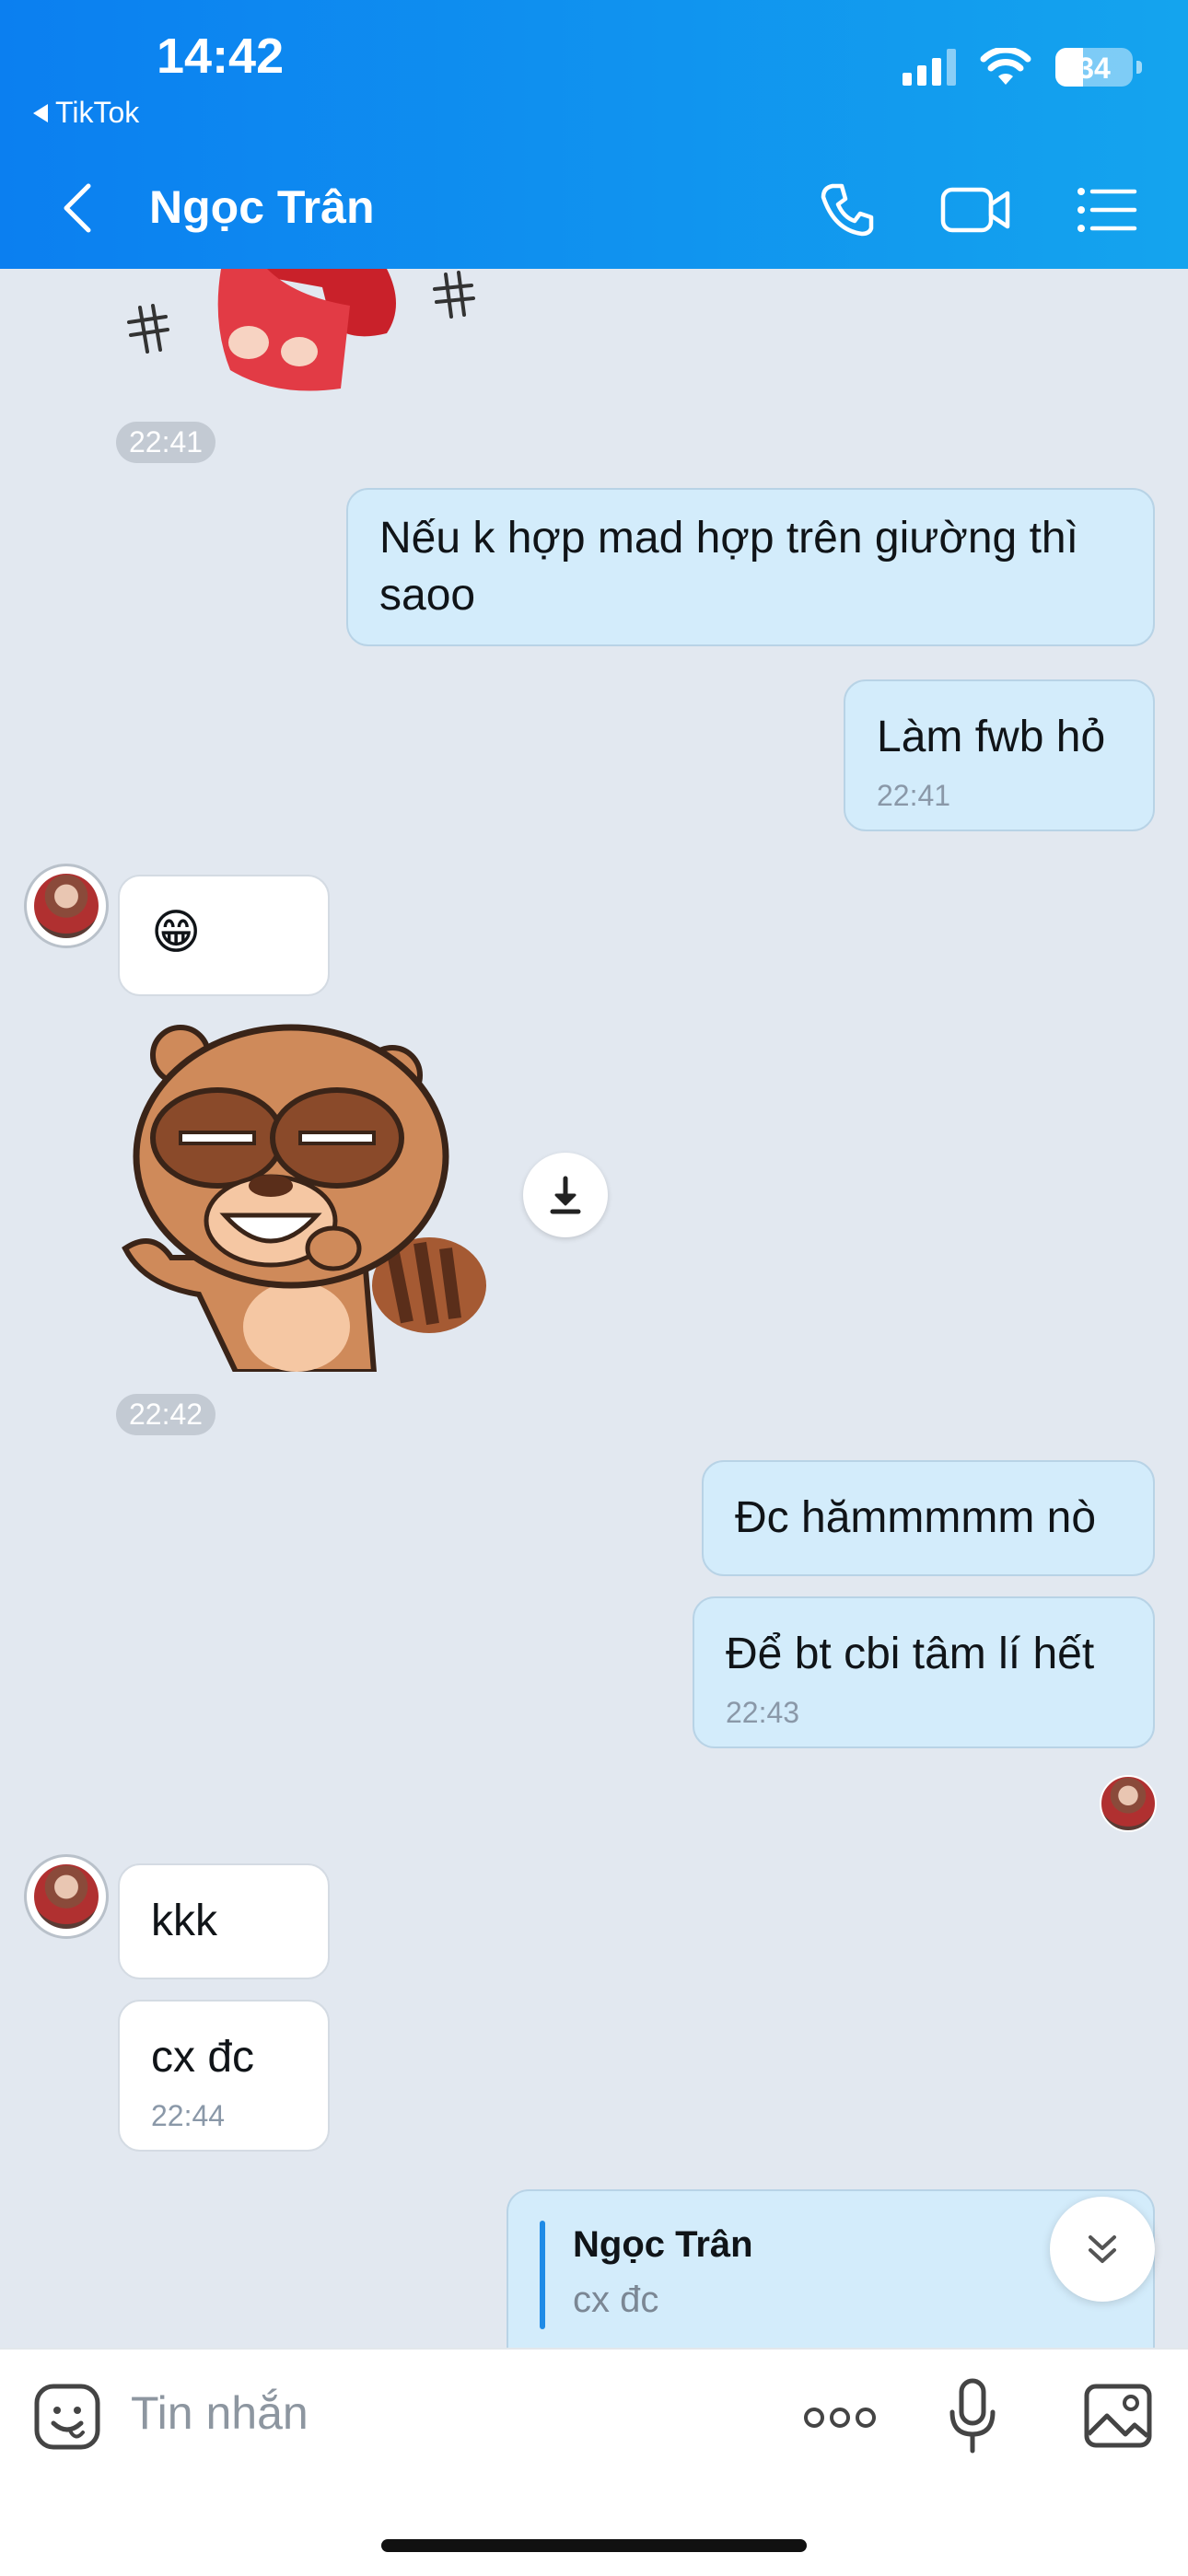  Describe the element at coordinates (189, 2115) in the screenshot. I see `message-time: 22:44` at that location.